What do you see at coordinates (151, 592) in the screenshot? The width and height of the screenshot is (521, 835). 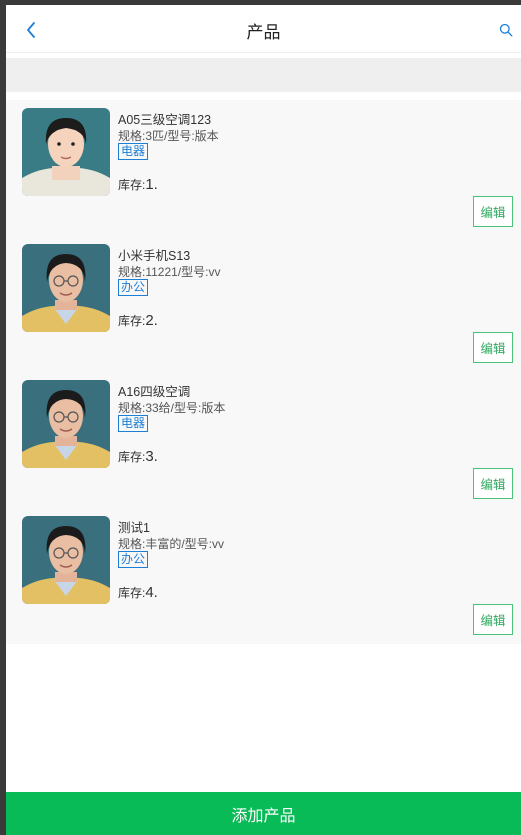 I see `stock-value: 4.` at bounding box center [151, 592].